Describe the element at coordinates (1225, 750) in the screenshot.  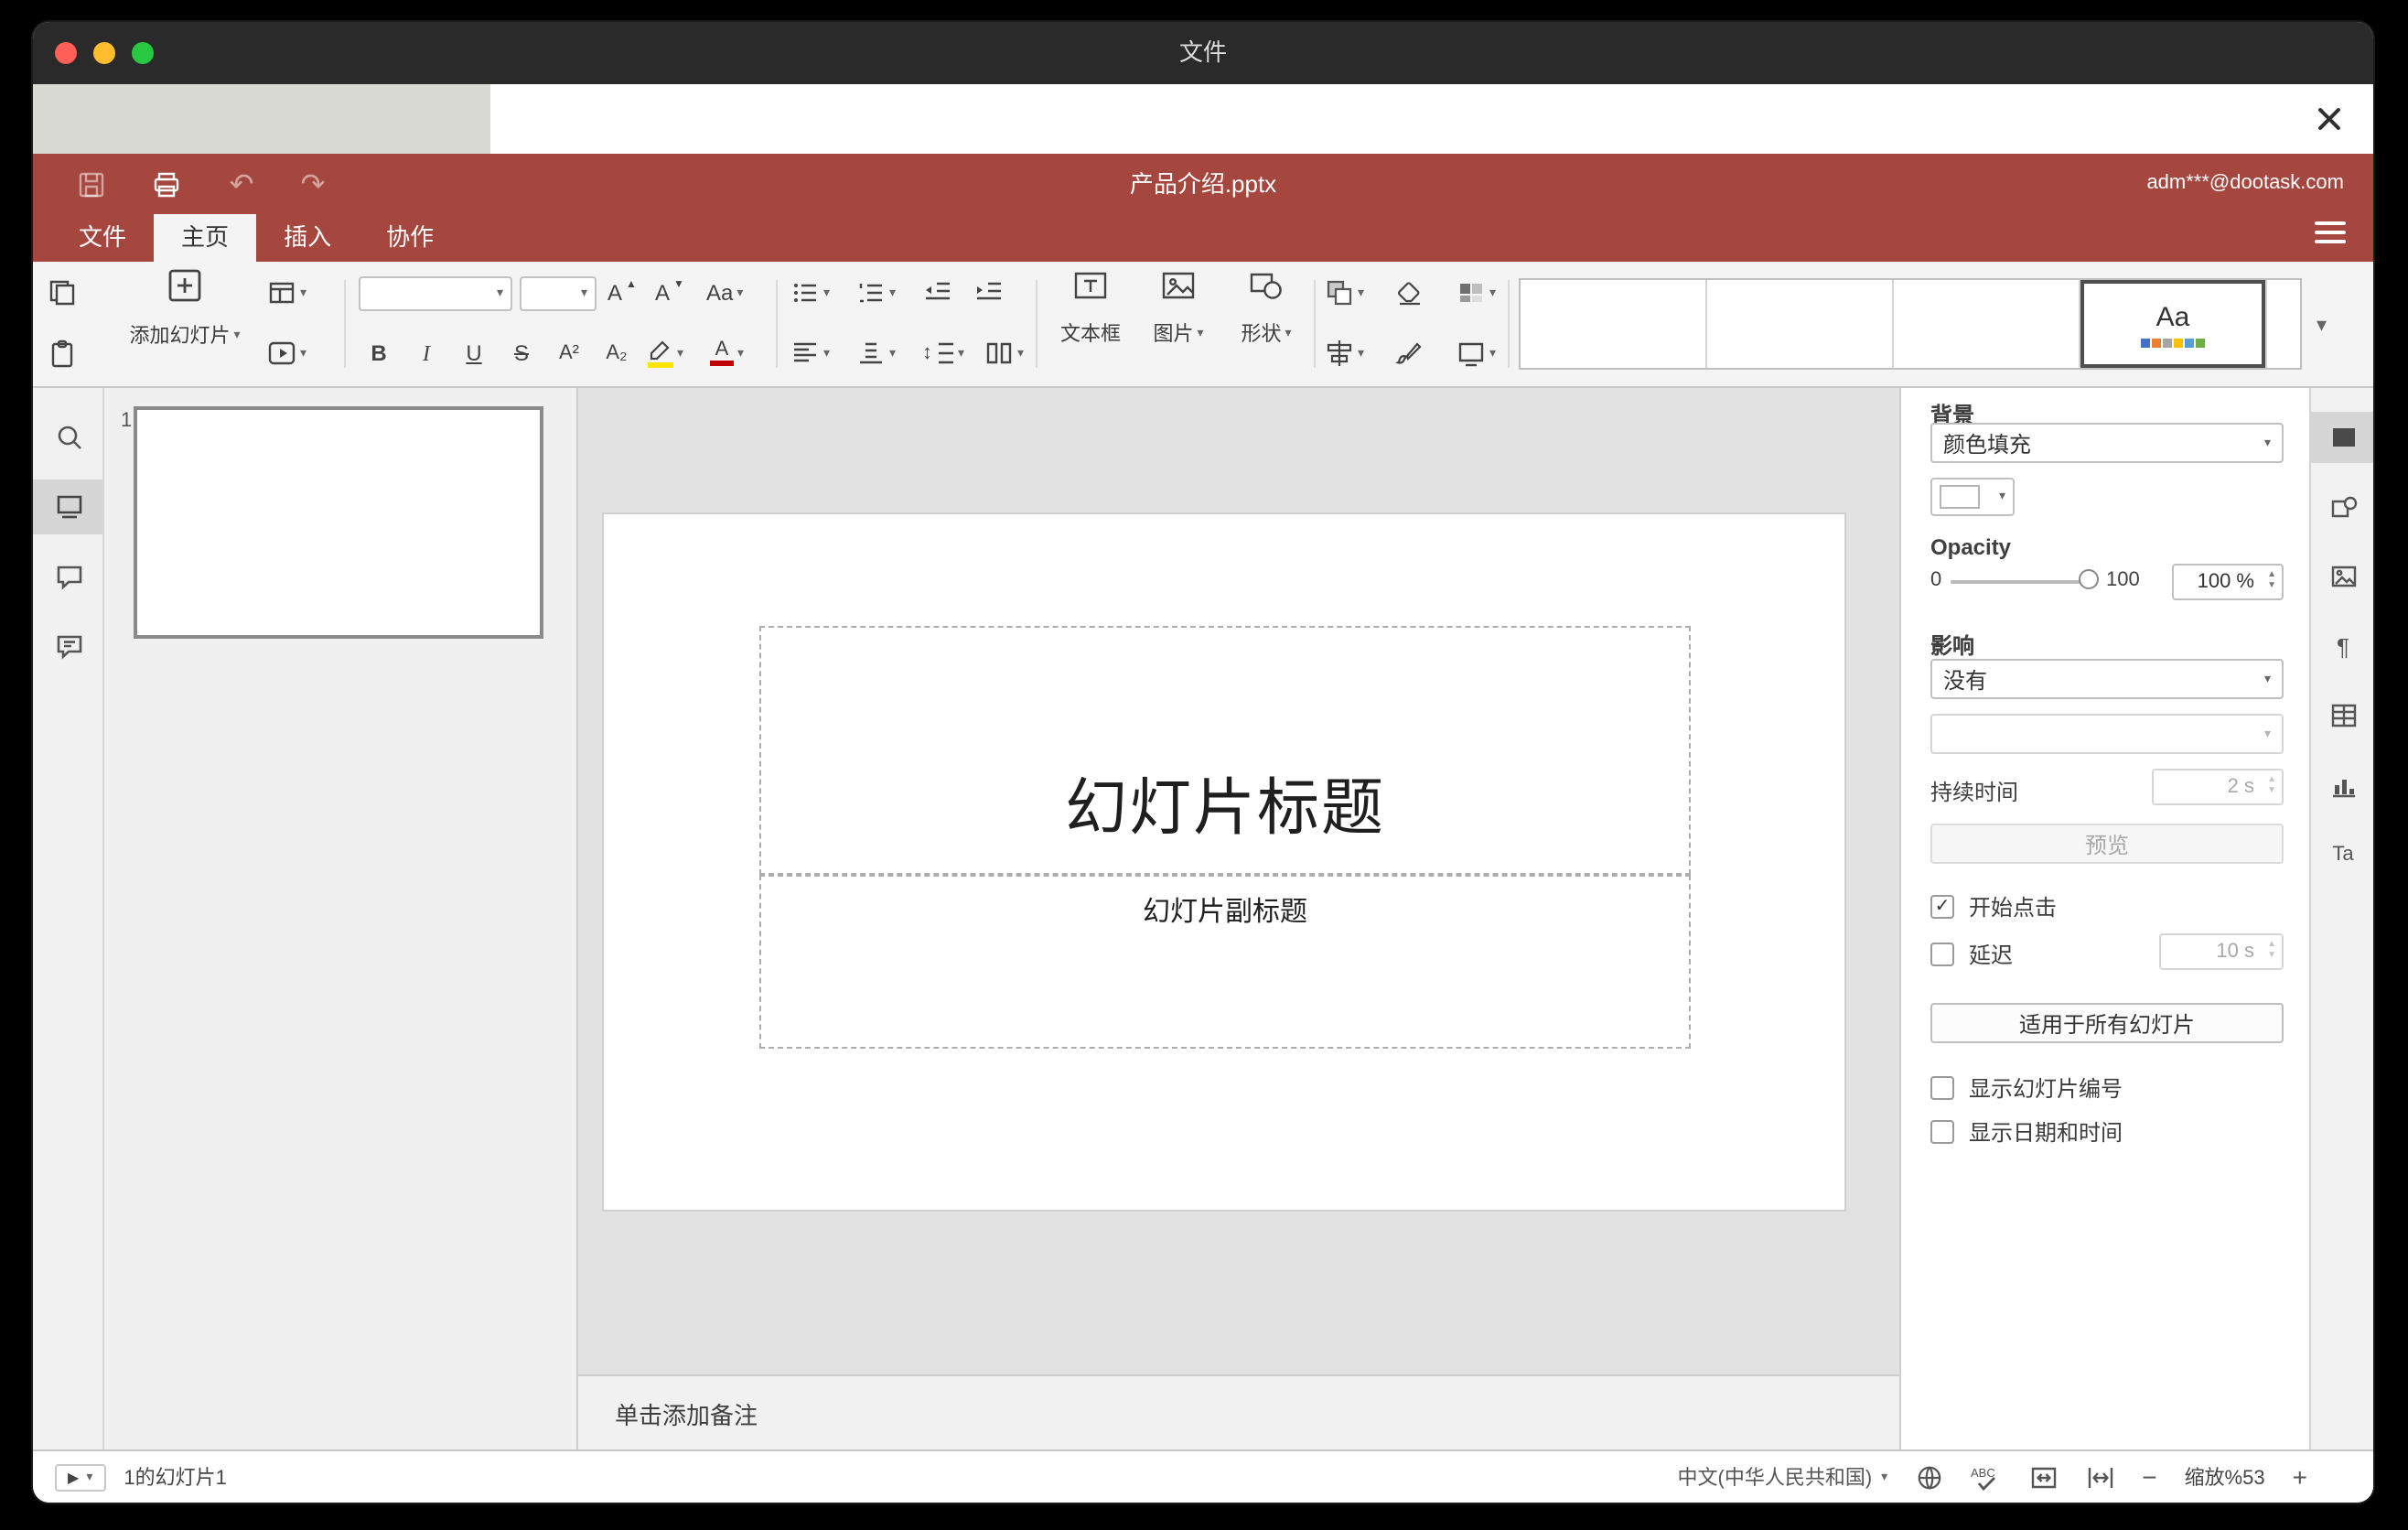
I see `title-placeholder: 幻灯片标题` at that location.